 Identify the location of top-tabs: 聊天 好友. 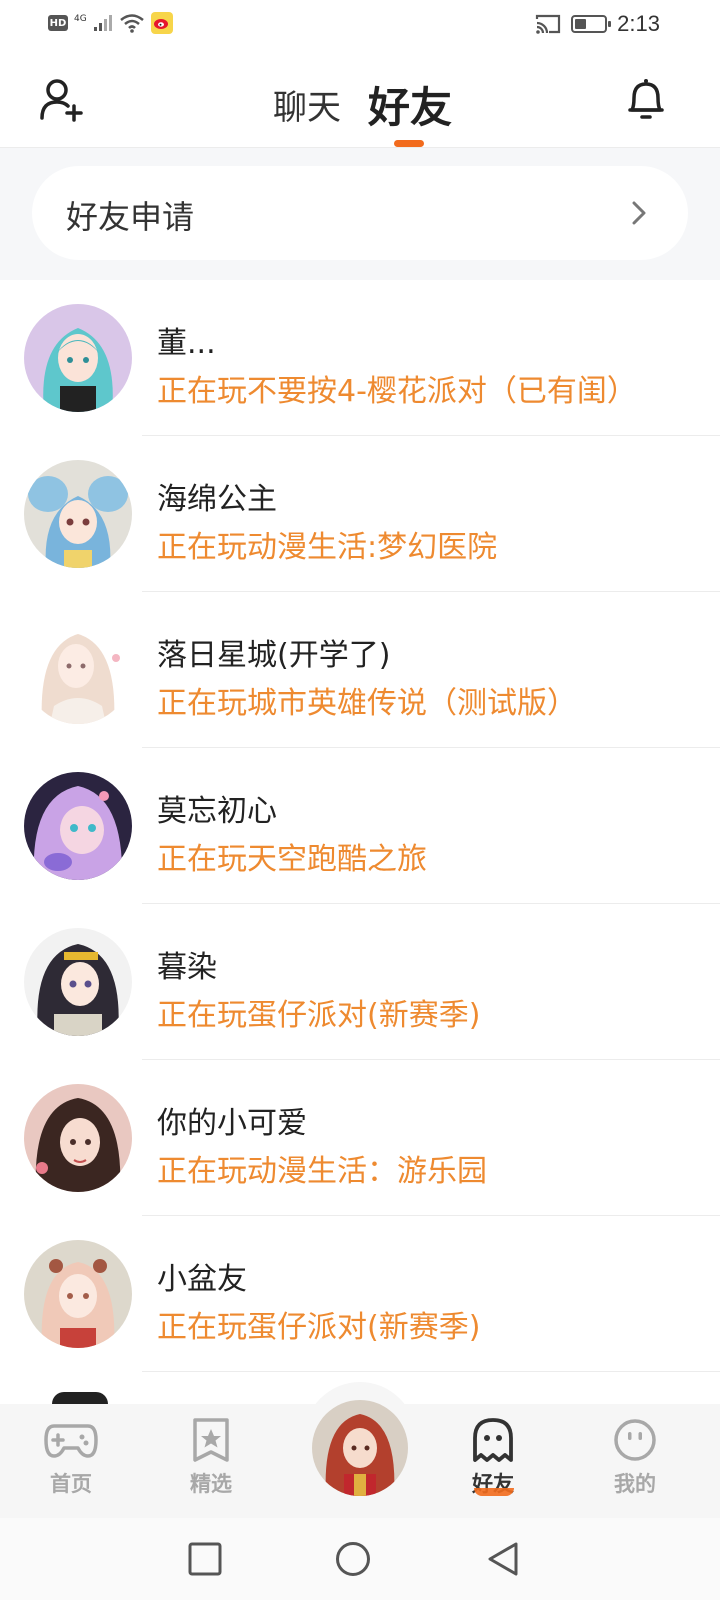
(360, 99).